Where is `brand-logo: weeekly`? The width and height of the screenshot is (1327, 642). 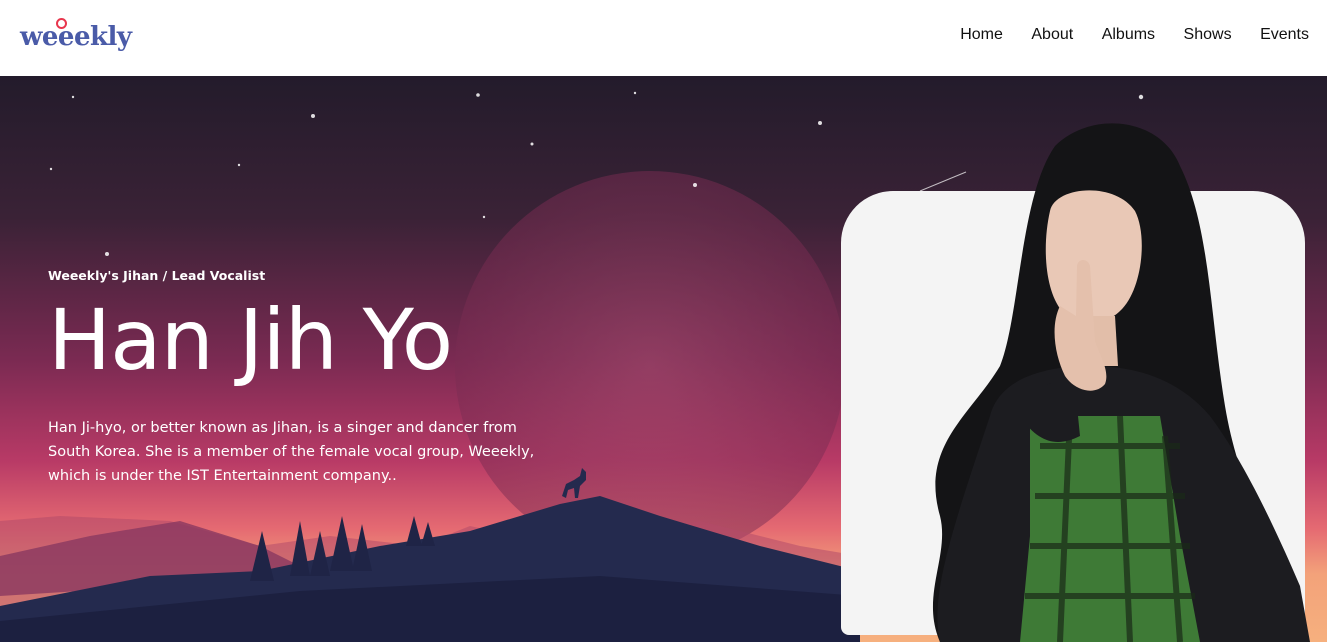 brand-logo: weeekly is located at coordinates (80, 38).